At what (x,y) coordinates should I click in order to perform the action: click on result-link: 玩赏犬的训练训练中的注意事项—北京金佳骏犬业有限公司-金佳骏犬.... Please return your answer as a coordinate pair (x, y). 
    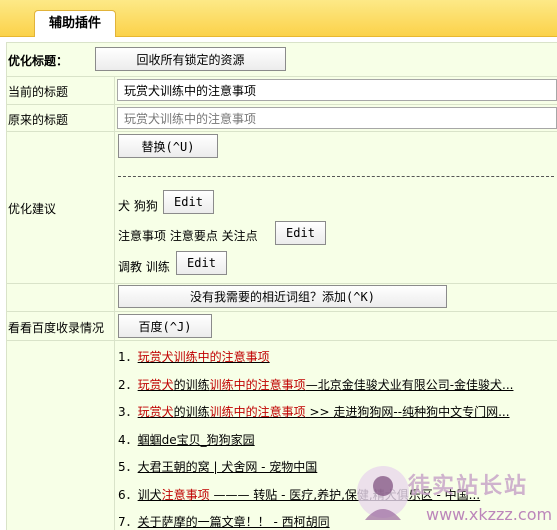
    Looking at the image, I should click on (326, 385).